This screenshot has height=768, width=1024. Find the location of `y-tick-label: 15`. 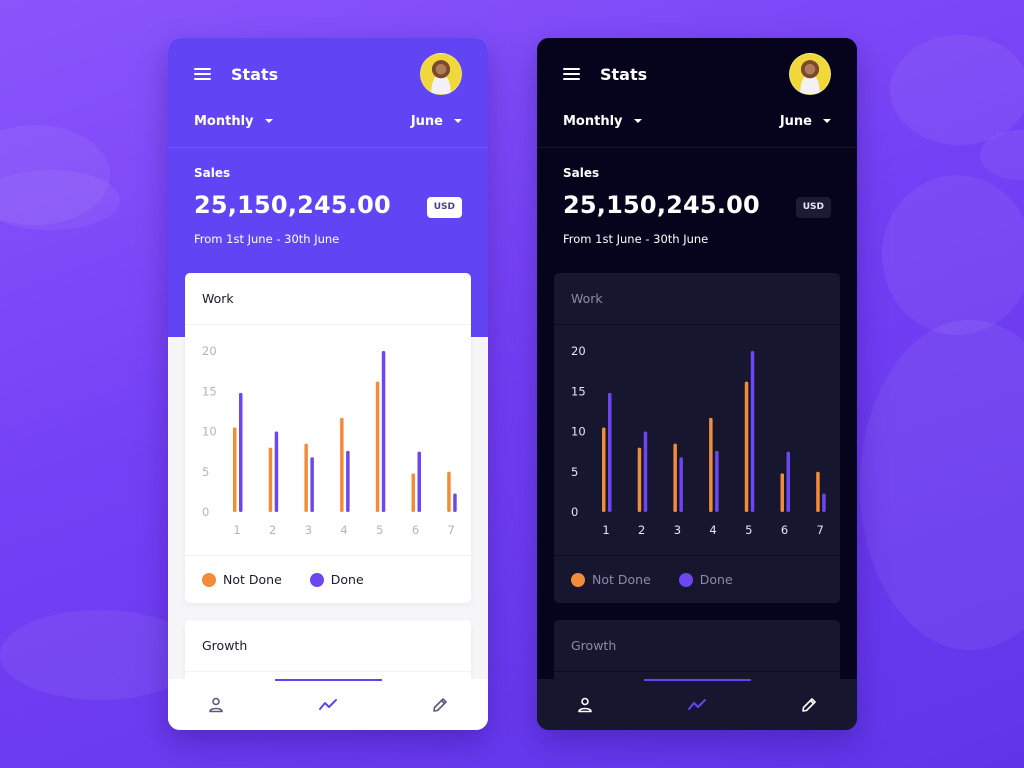

y-tick-label: 15 is located at coordinates (209, 391).